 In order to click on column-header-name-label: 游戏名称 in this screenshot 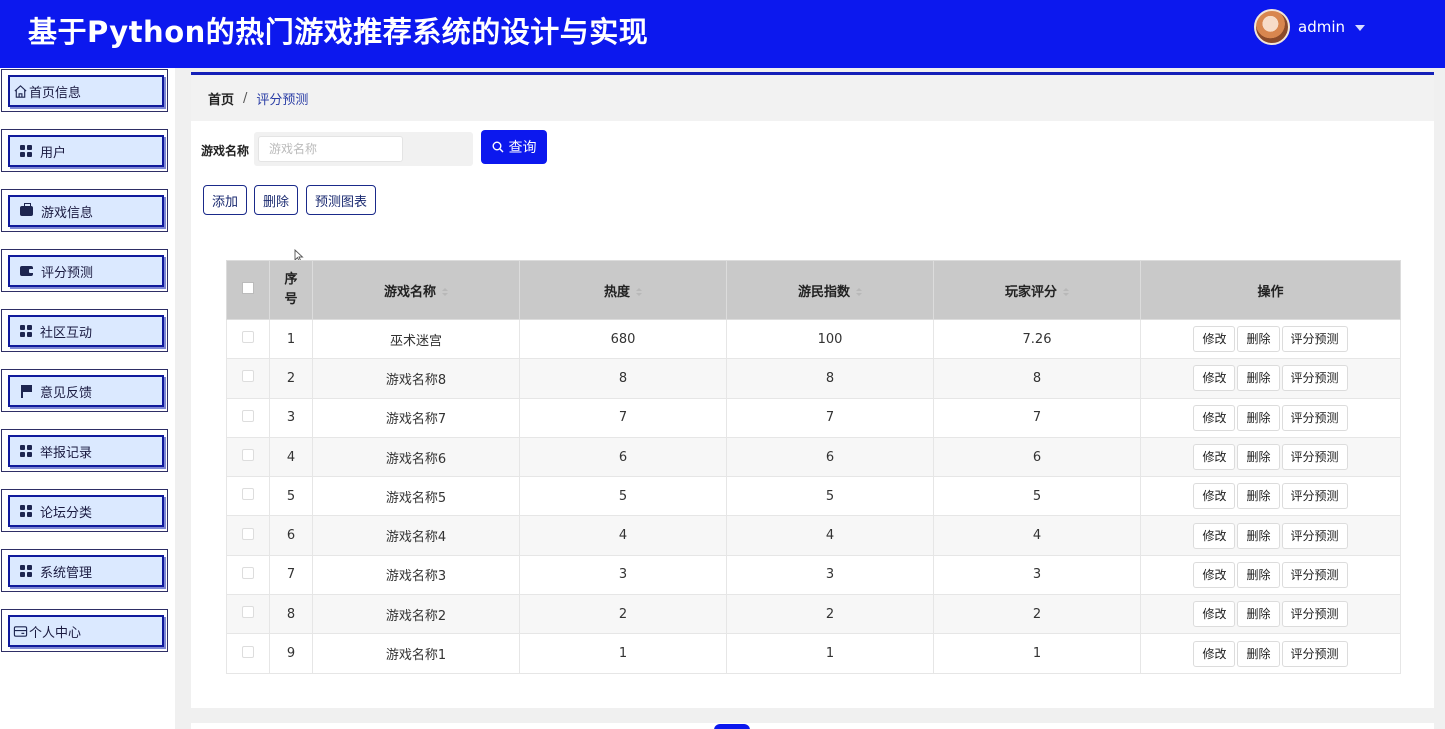, I will do `click(409, 292)`.